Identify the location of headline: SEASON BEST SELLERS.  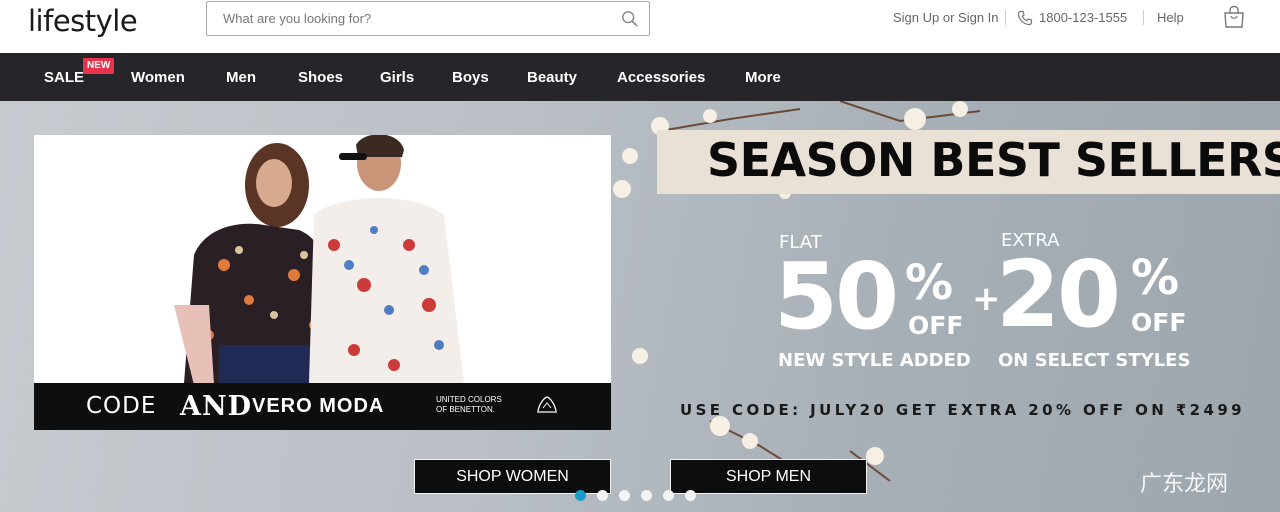
(993, 160).